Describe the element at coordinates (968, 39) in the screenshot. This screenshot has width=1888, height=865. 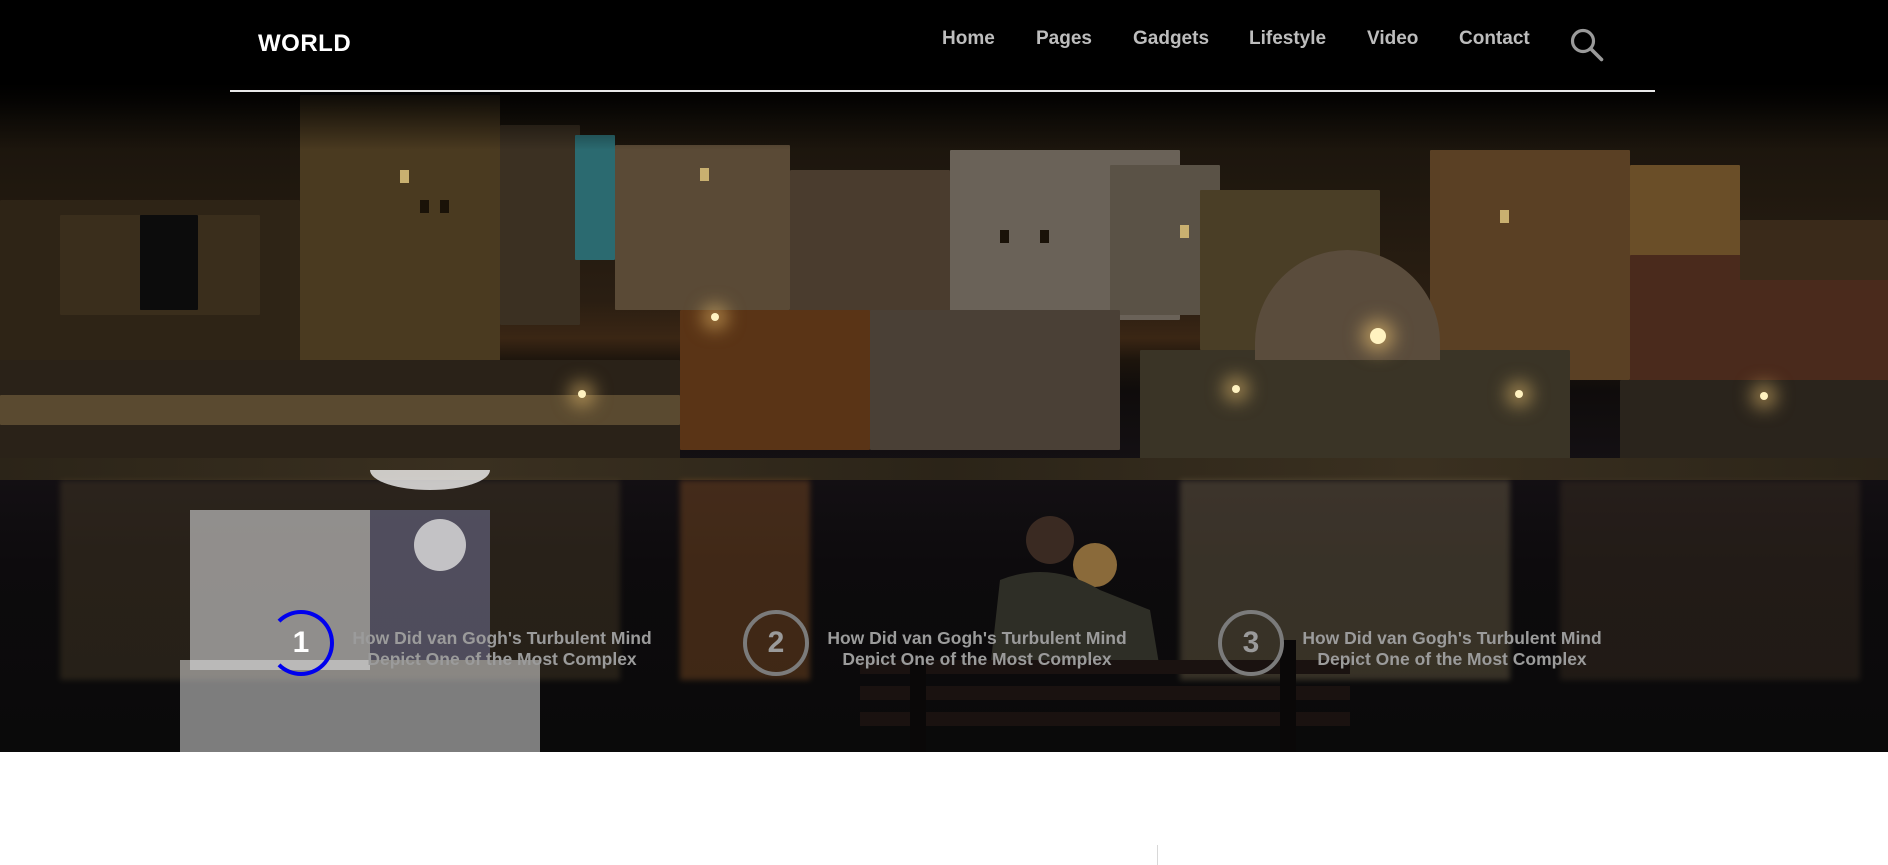
I see `nav-home: Home` at that location.